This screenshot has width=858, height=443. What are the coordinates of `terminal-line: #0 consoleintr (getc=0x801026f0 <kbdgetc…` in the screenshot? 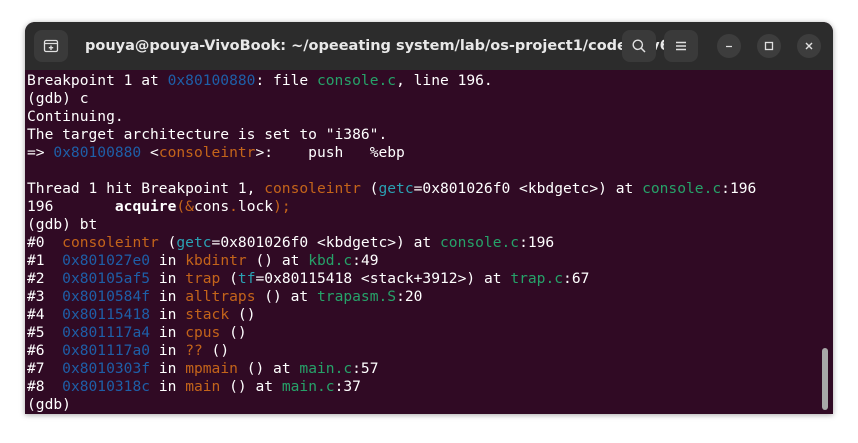 It's located at (391, 243).